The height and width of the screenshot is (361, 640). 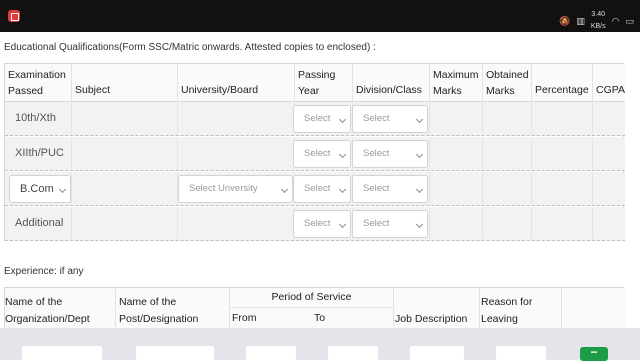 I want to click on to-date-input, so click(x=353, y=353).